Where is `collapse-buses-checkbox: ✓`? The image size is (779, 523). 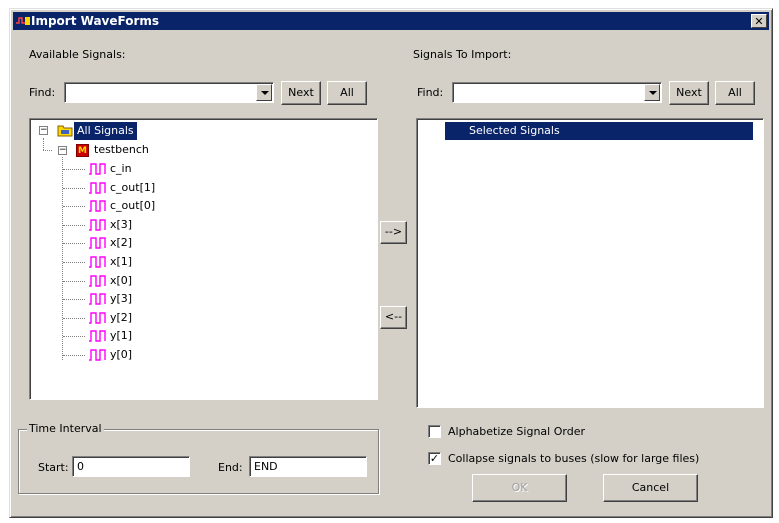 collapse-buses-checkbox: ✓ is located at coordinates (434, 458).